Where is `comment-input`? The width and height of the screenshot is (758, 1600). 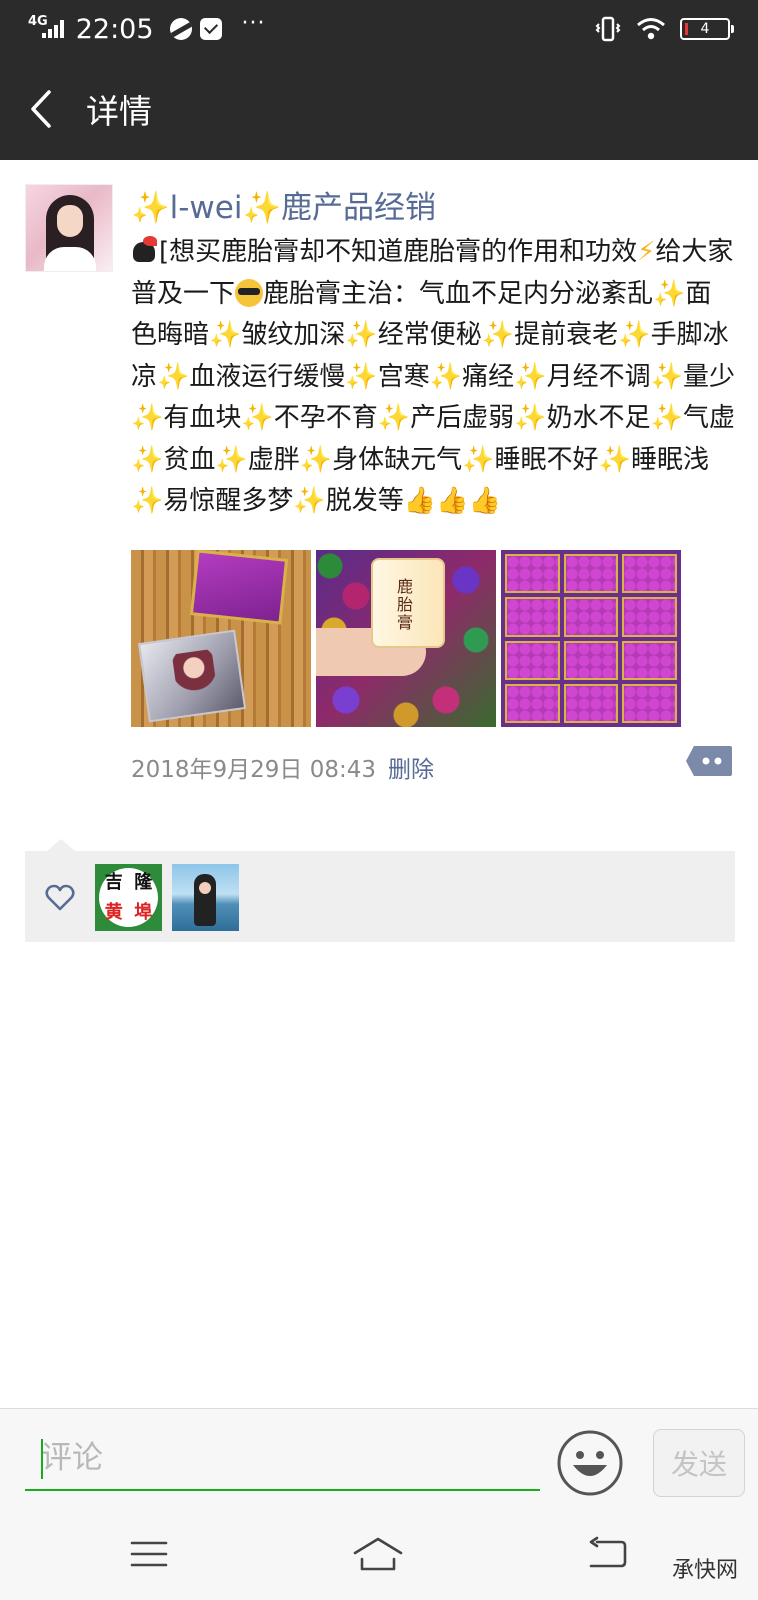 comment-input is located at coordinates (282, 1459).